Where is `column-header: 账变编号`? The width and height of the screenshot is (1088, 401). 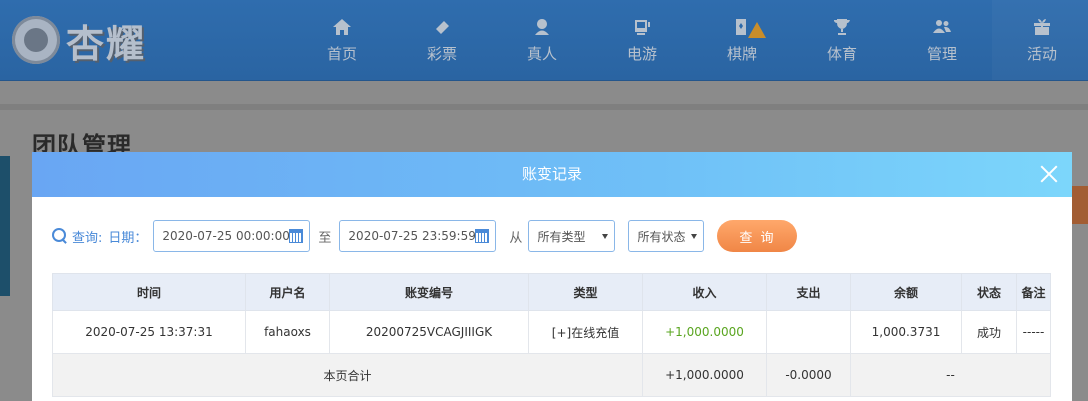
column-header: 账变编号 is located at coordinates (429, 292).